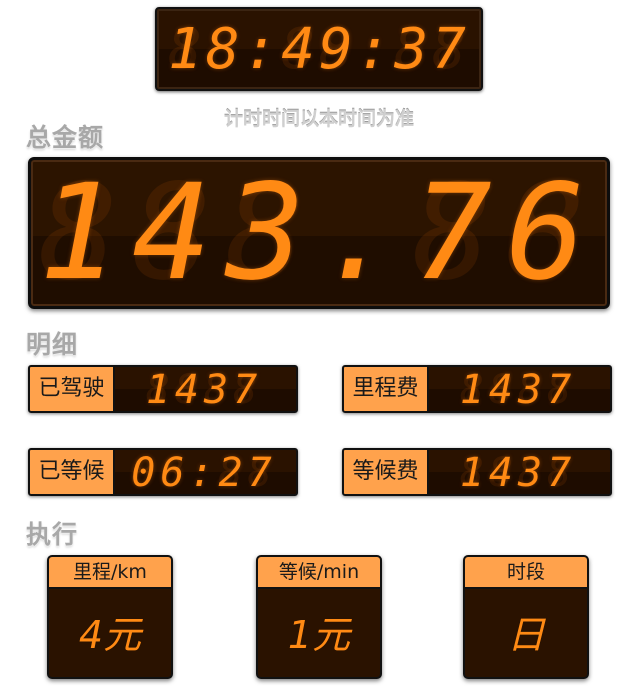  I want to click on detail-waiting-fee-value: 1437, so click(518, 473).